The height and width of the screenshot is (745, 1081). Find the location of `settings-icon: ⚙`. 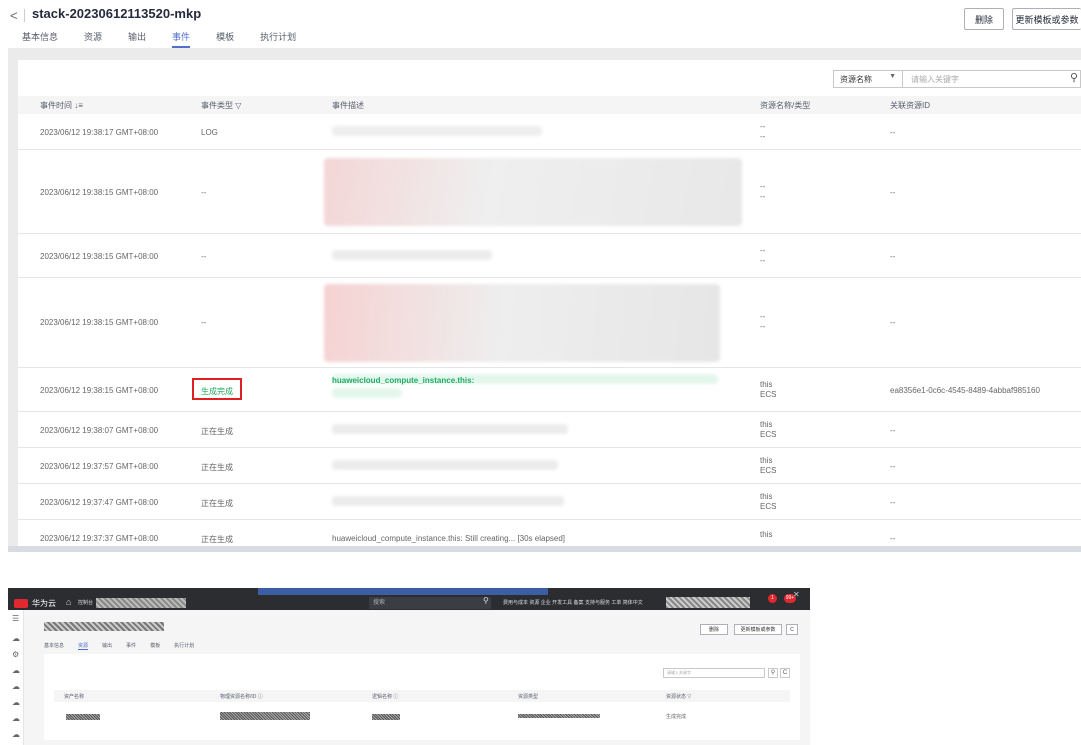

settings-icon: ⚙ is located at coordinates (15, 654).